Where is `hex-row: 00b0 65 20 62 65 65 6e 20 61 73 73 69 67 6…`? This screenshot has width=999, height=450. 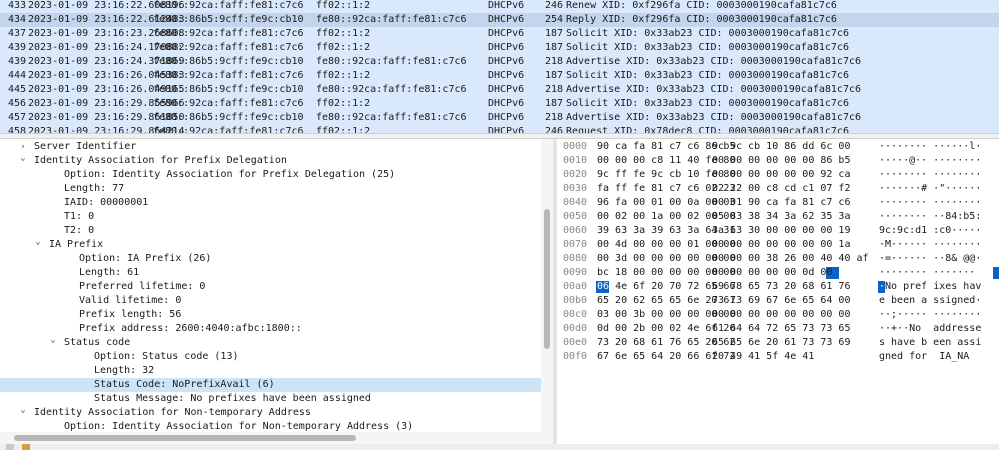 hex-row: 00b0 65 20 62 65 65 6e 20 61 73 73 69 67 6… is located at coordinates (778, 301).